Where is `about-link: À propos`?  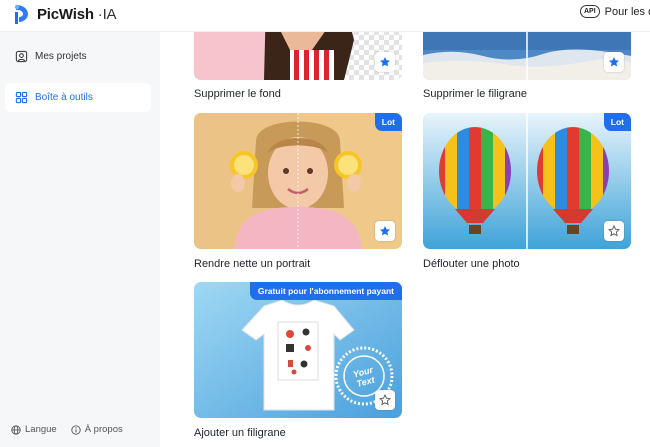
about-link: À propos is located at coordinates (97, 429).